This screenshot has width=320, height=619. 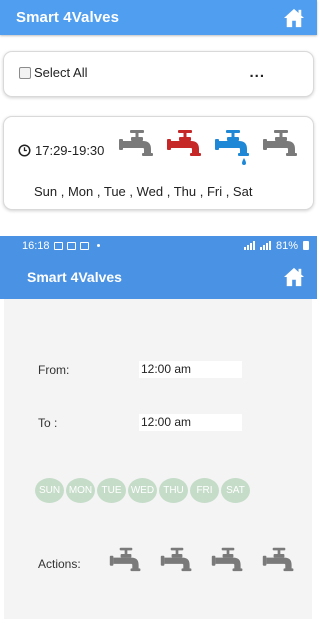 What do you see at coordinates (80, 490) in the screenshot?
I see `day-mon-toggle: MON` at bounding box center [80, 490].